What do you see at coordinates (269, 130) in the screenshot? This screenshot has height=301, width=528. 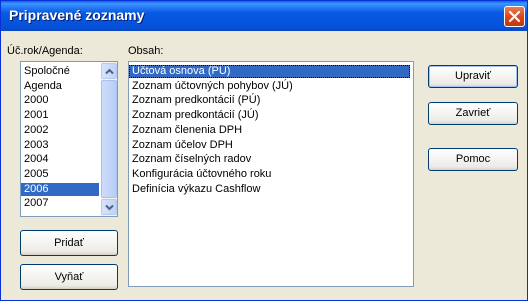 I see `list-item: Zoznam členenia DPH` at bounding box center [269, 130].